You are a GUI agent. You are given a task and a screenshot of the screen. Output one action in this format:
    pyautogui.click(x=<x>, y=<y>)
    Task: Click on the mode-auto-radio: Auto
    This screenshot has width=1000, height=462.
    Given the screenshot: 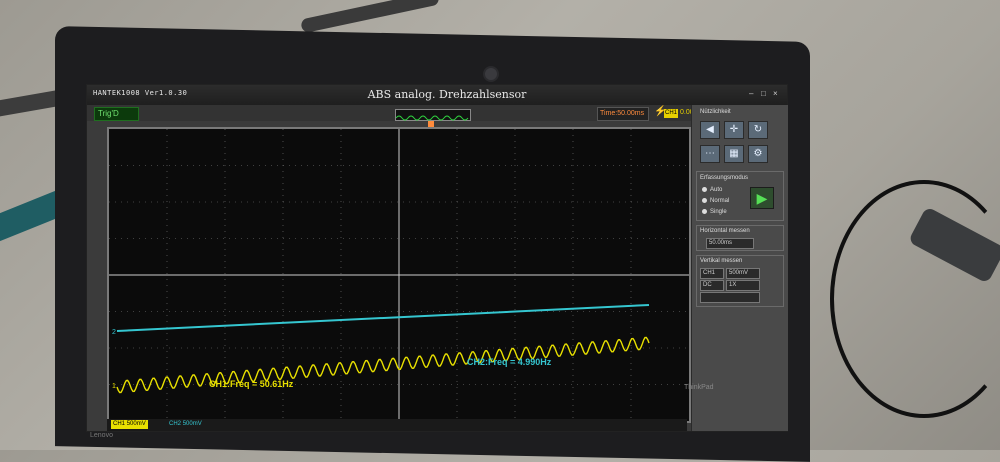 What is the action you would take?
    pyautogui.click(x=712, y=190)
    